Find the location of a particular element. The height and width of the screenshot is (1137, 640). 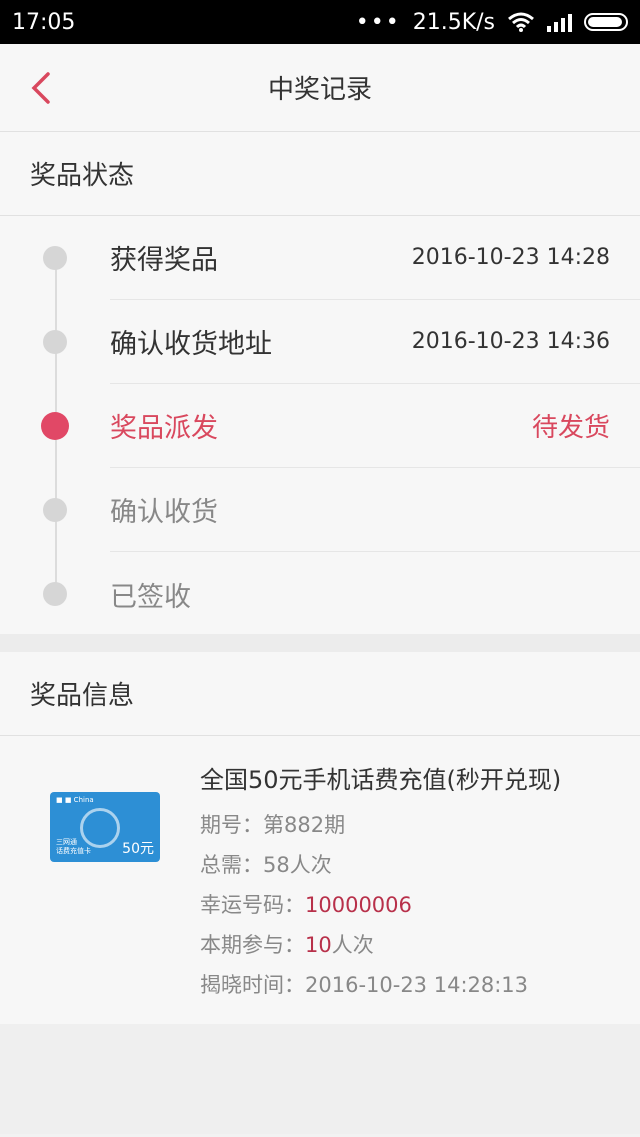

timeline-step: 确认收货地址 2016-10-23 14:36 is located at coordinates (320, 342).